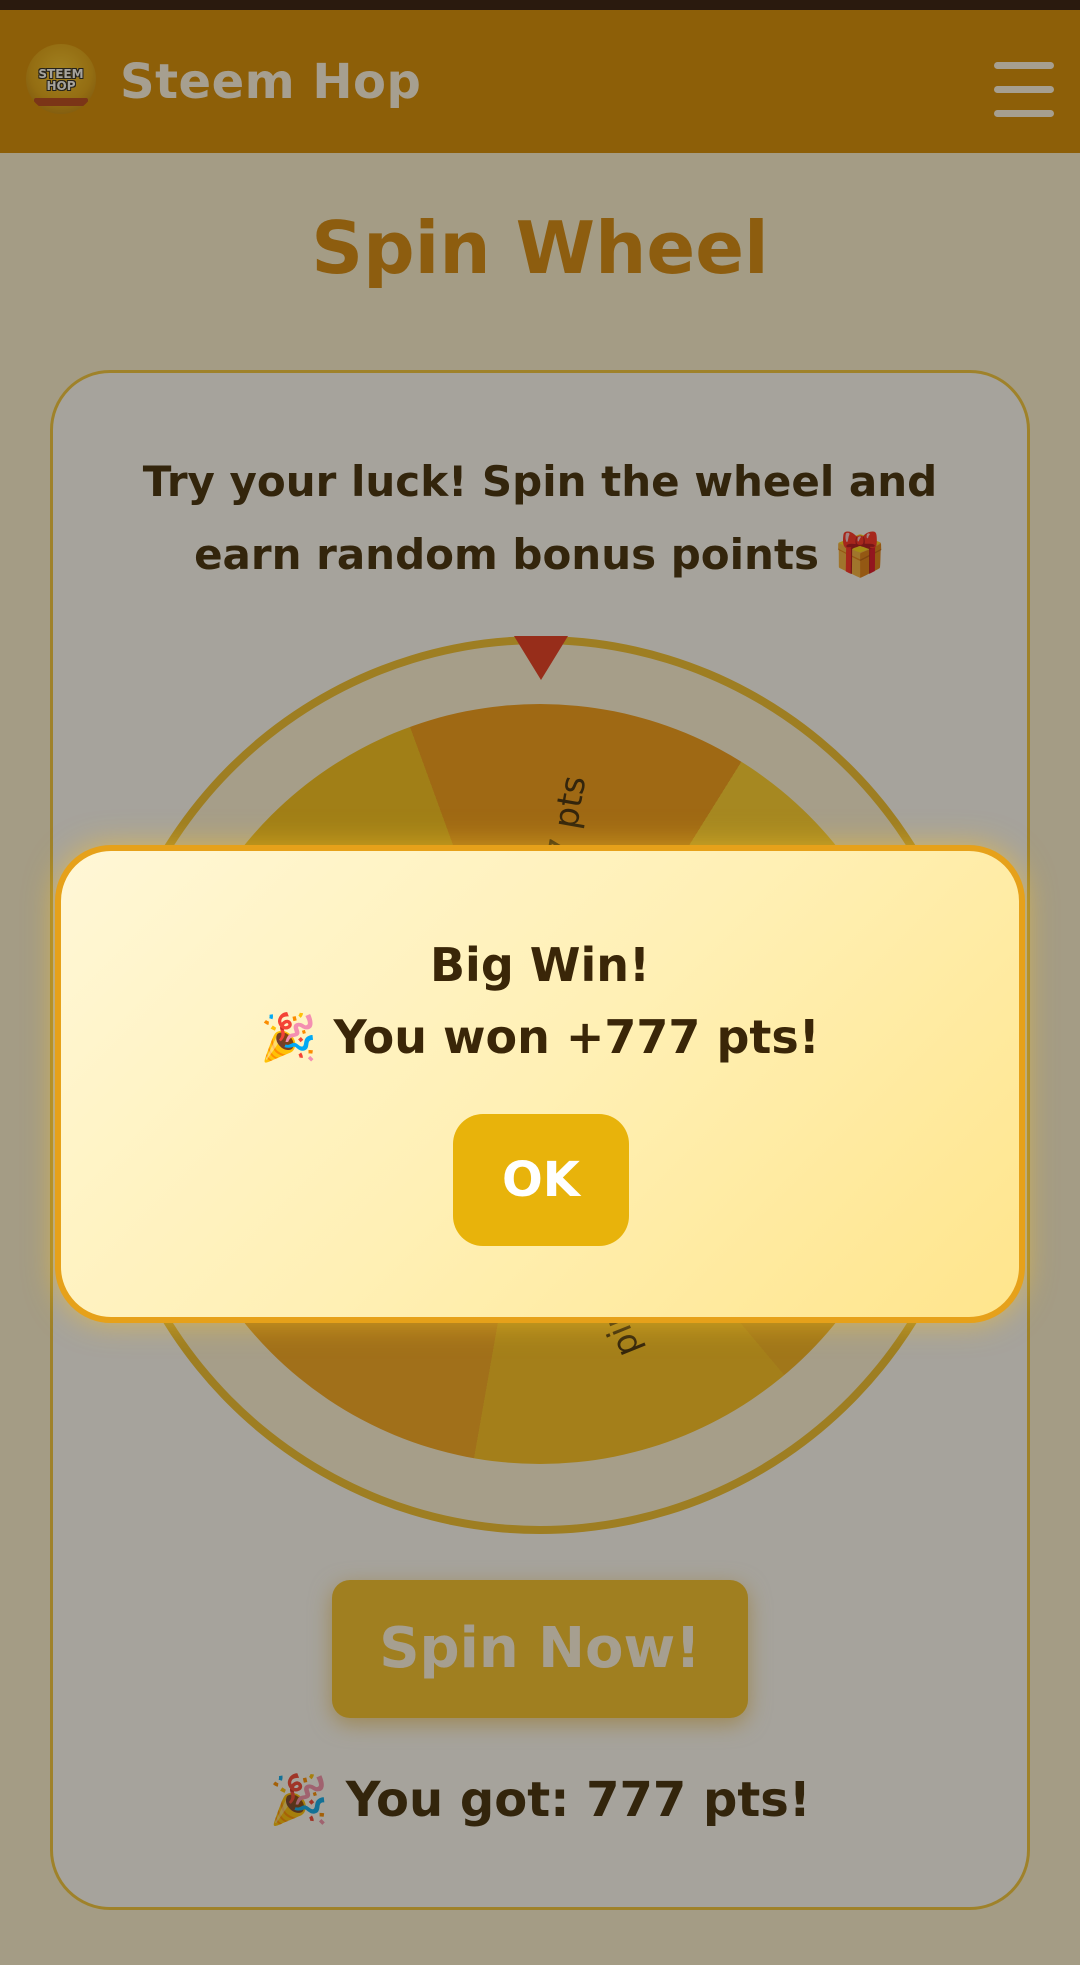  What do you see at coordinates (539, 965) in the screenshot?
I see `modal-title: Big Win!` at bounding box center [539, 965].